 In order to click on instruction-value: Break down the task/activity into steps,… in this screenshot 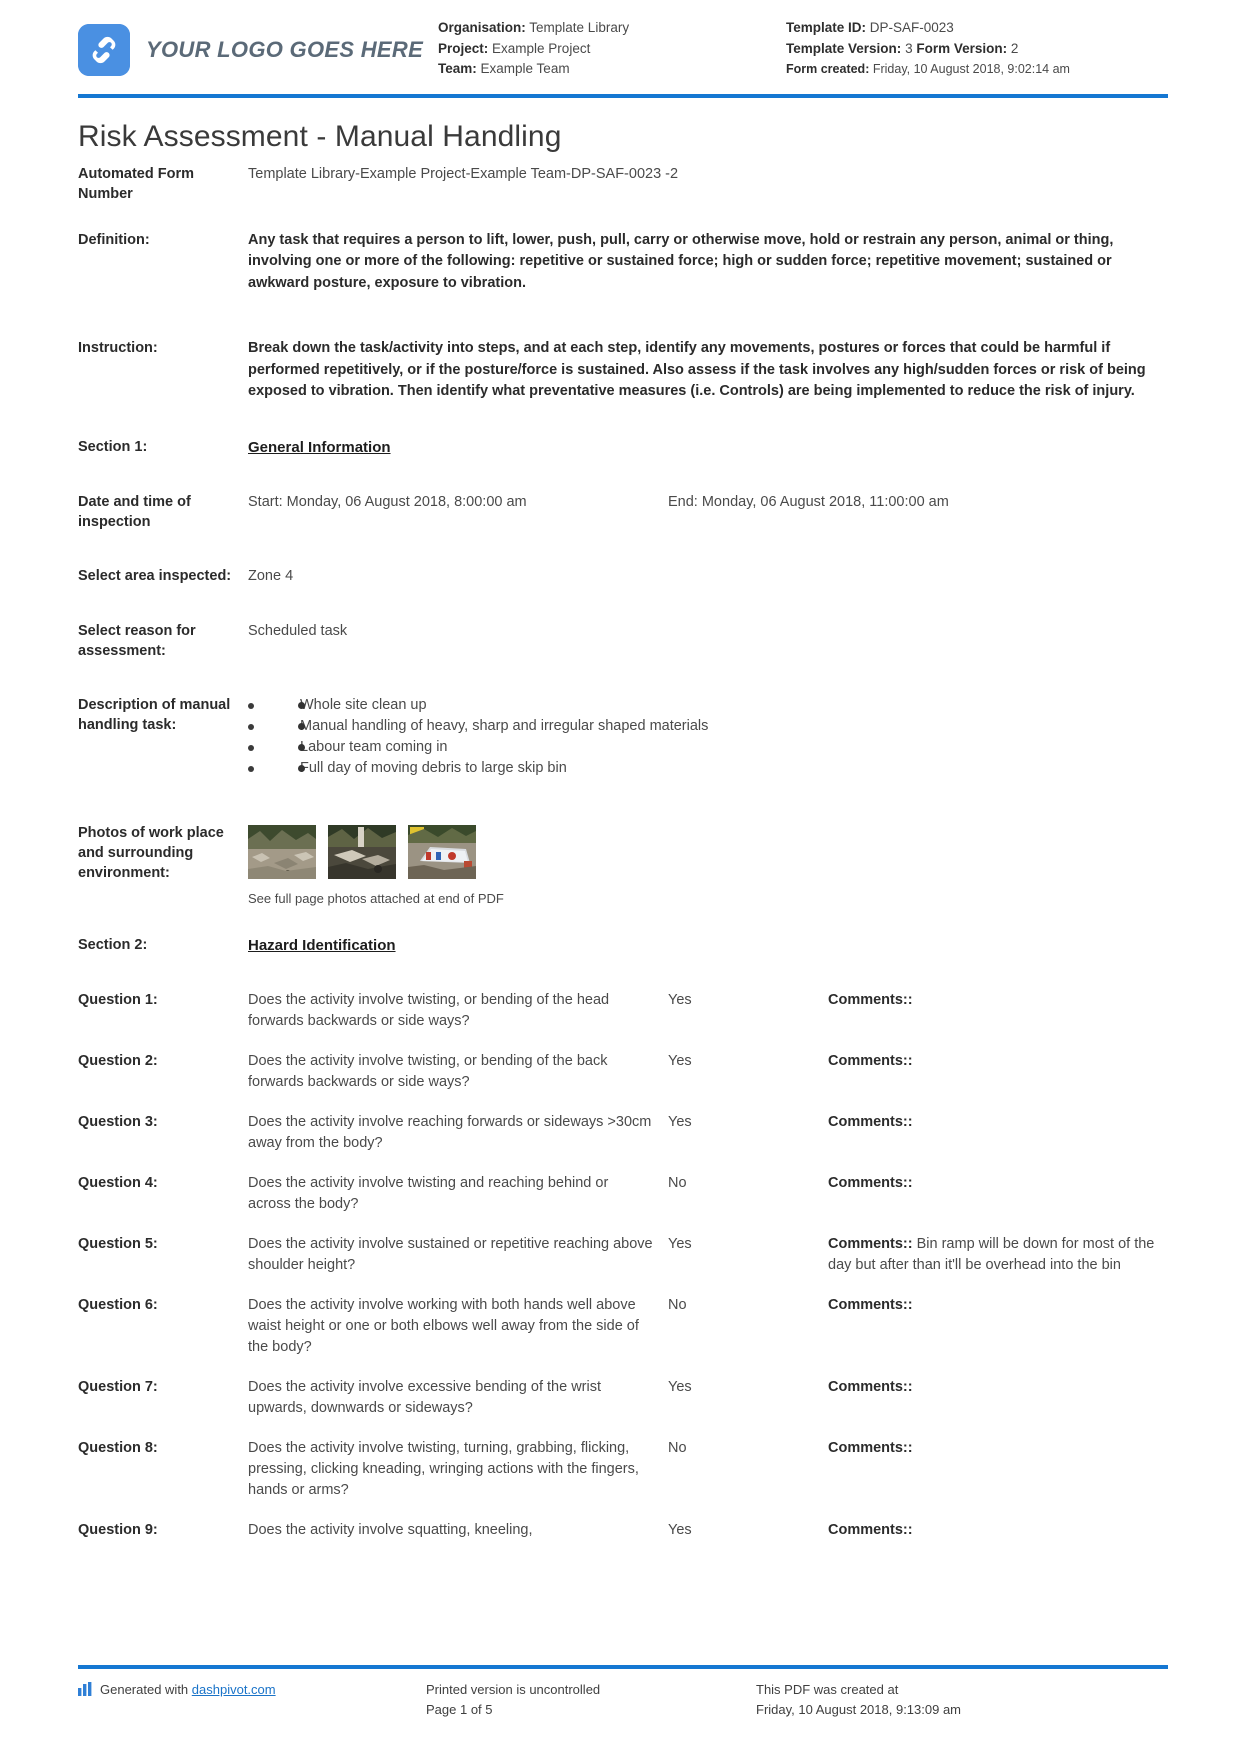, I will do `click(697, 369)`.